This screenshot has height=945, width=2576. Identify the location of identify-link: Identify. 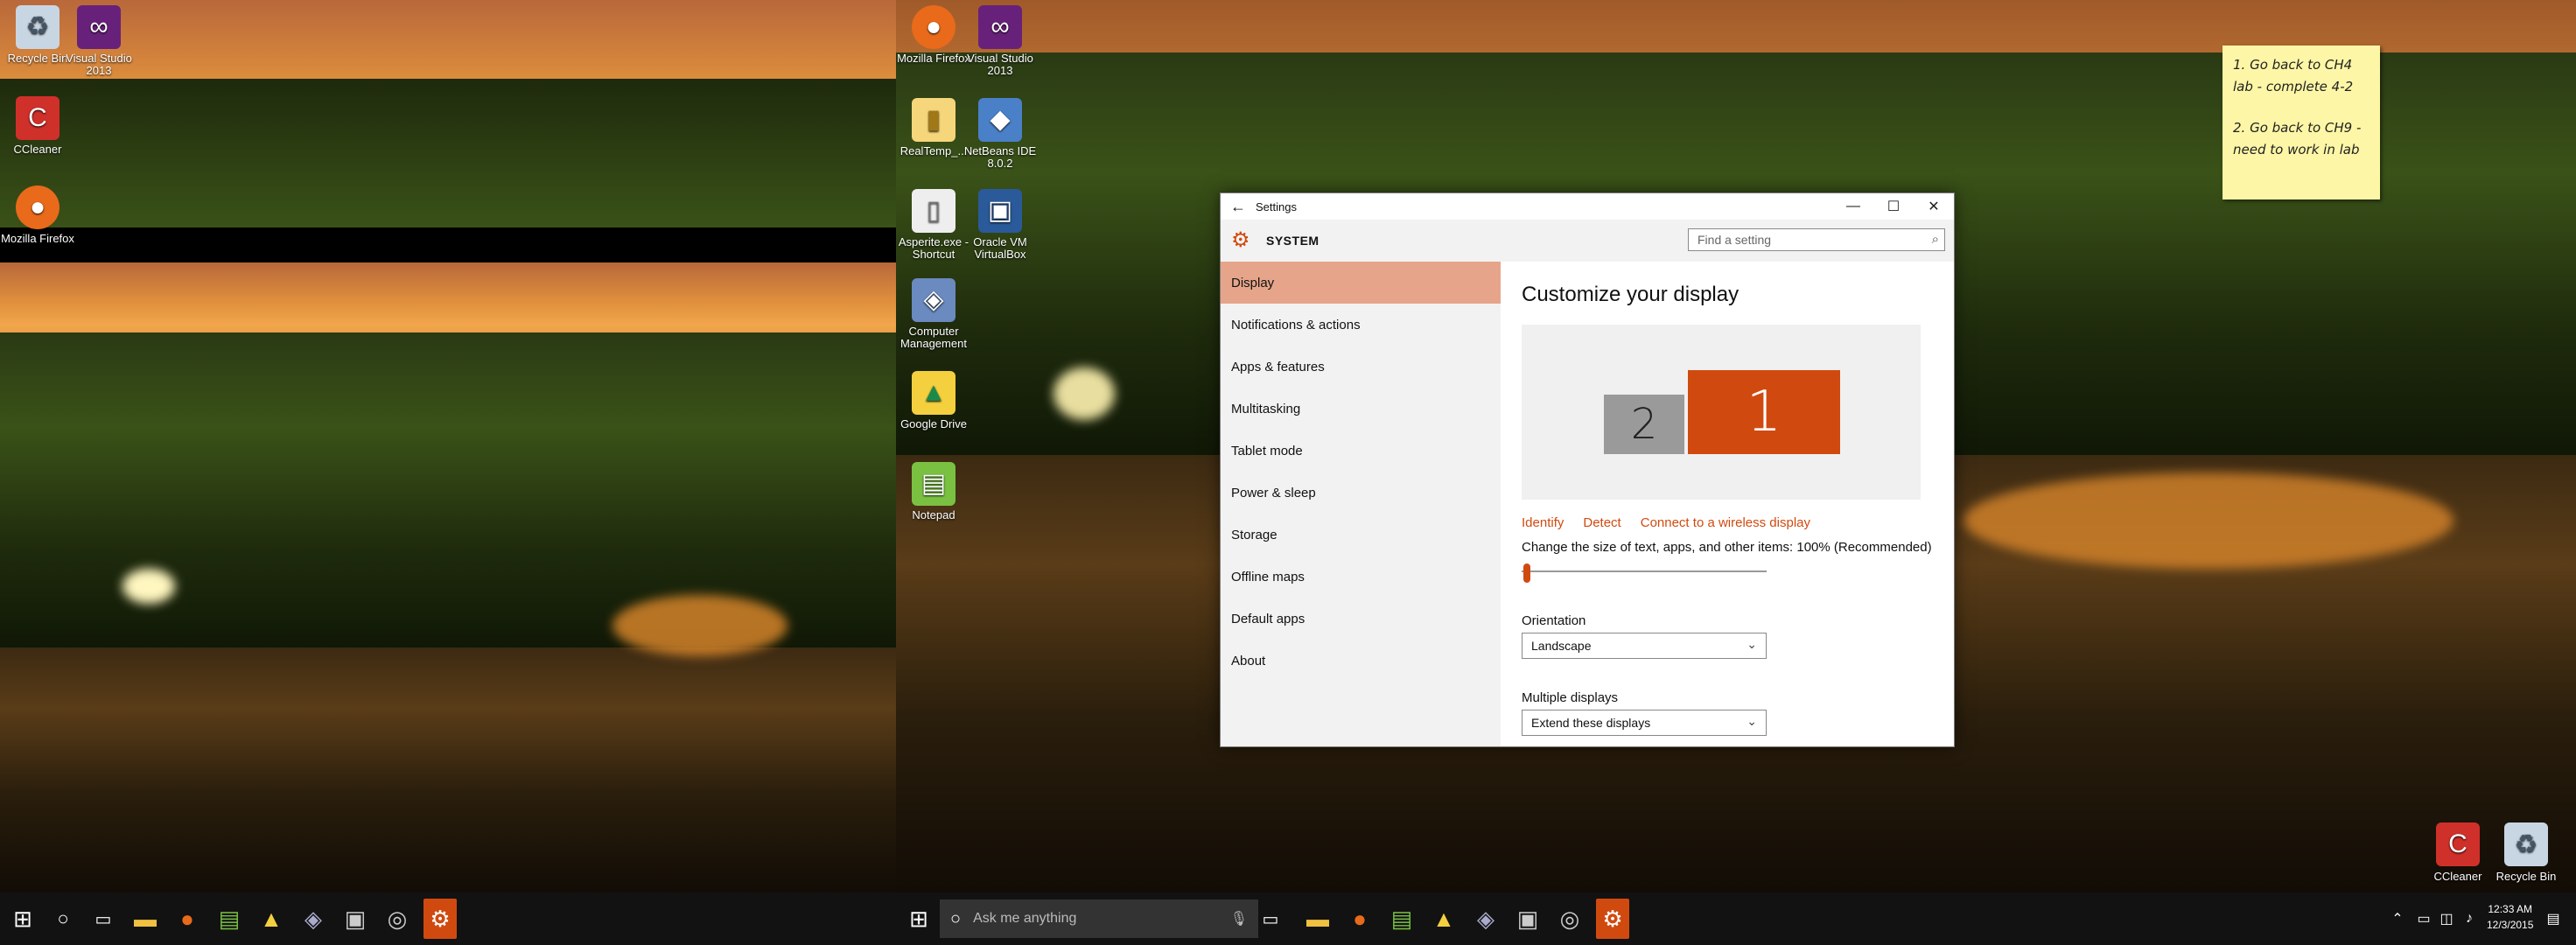
(1543, 522).